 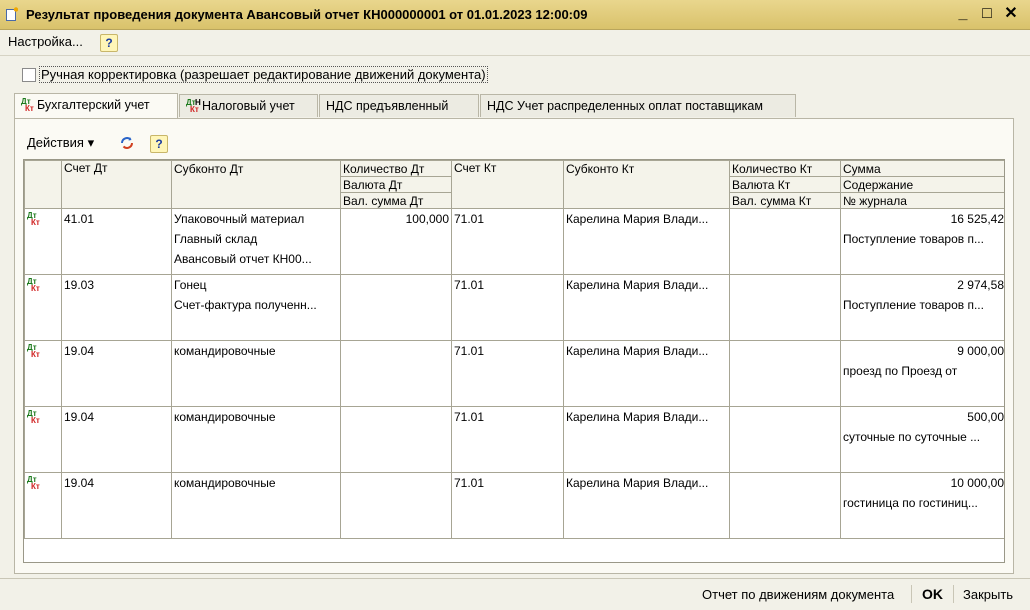 I want to click on manual-edit-checkbox, so click(x=29, y=75).